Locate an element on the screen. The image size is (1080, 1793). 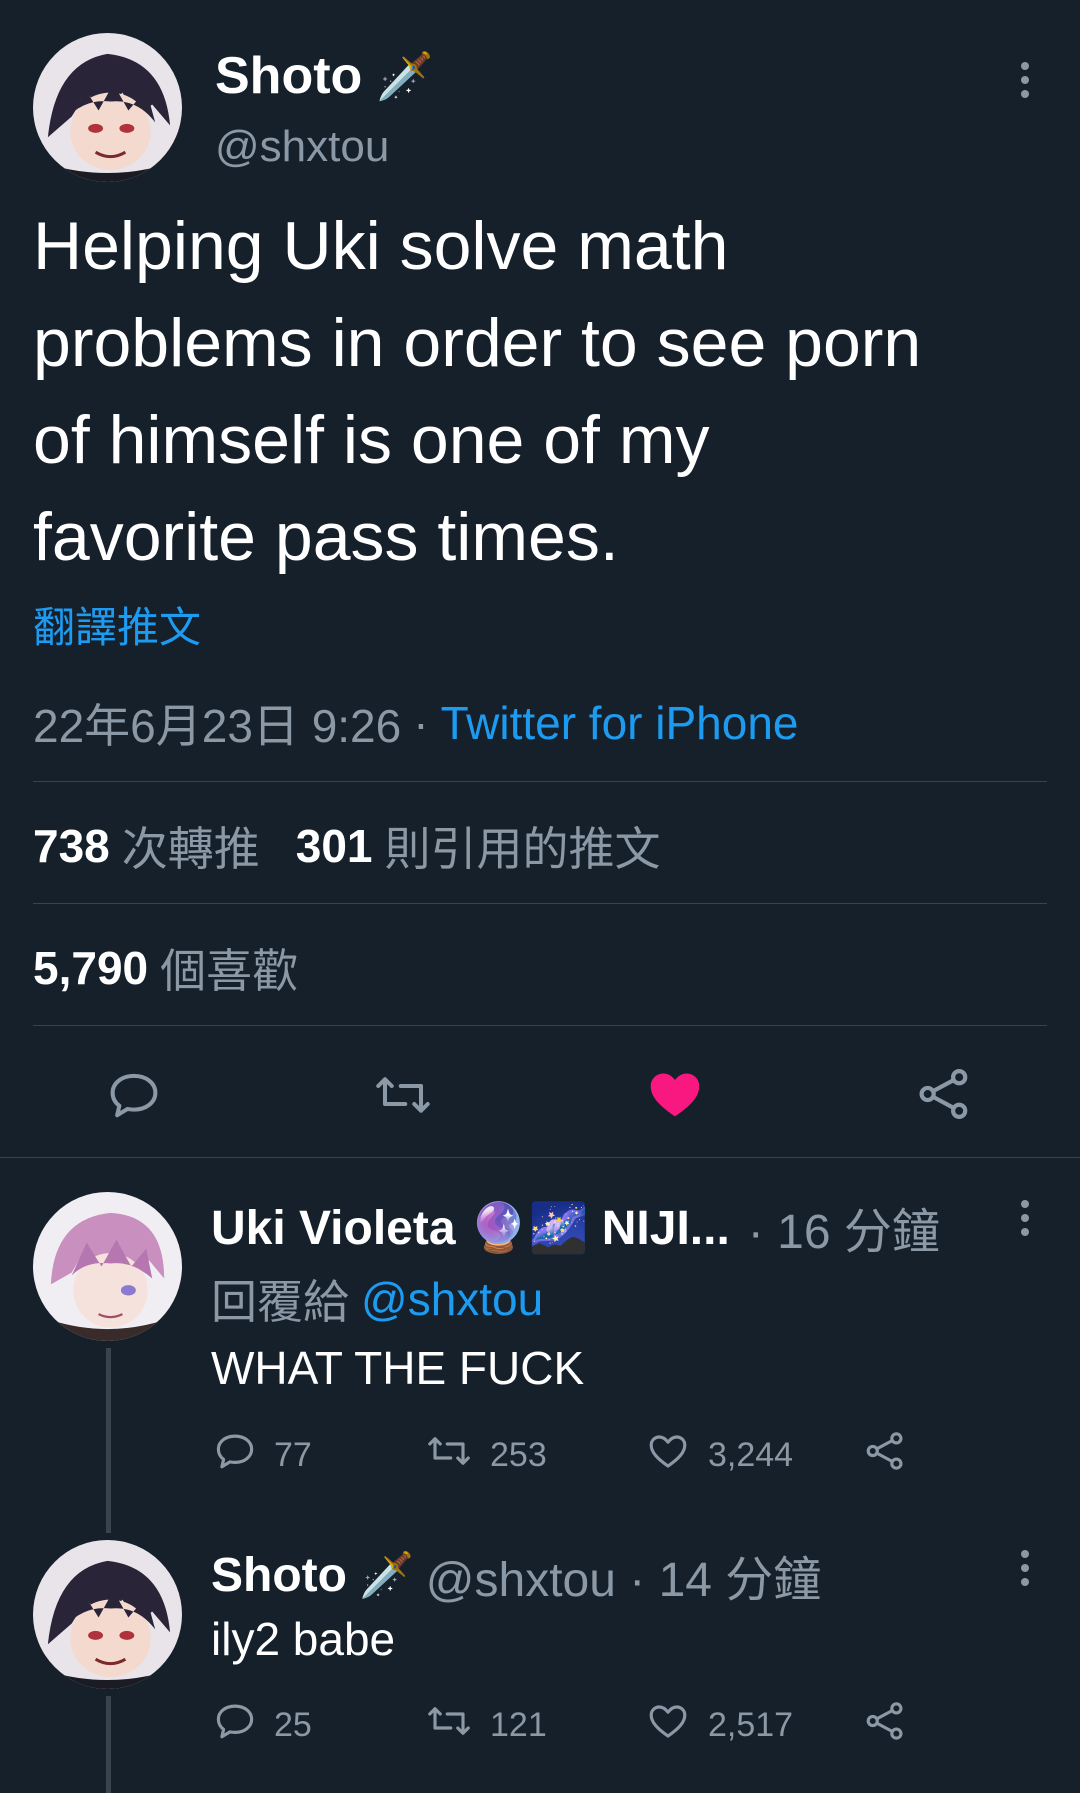
like-count: 3,244 is located at coordinates (751, 1455).